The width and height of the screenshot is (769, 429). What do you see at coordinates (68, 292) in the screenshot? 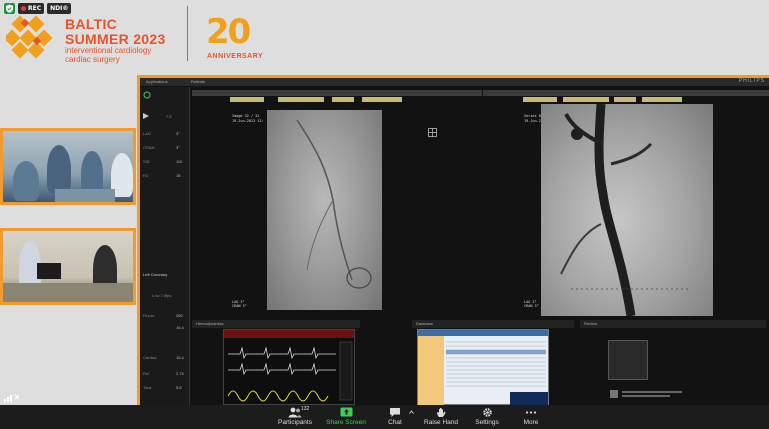
I see `floor-shape` at bounding box center [68, 292].